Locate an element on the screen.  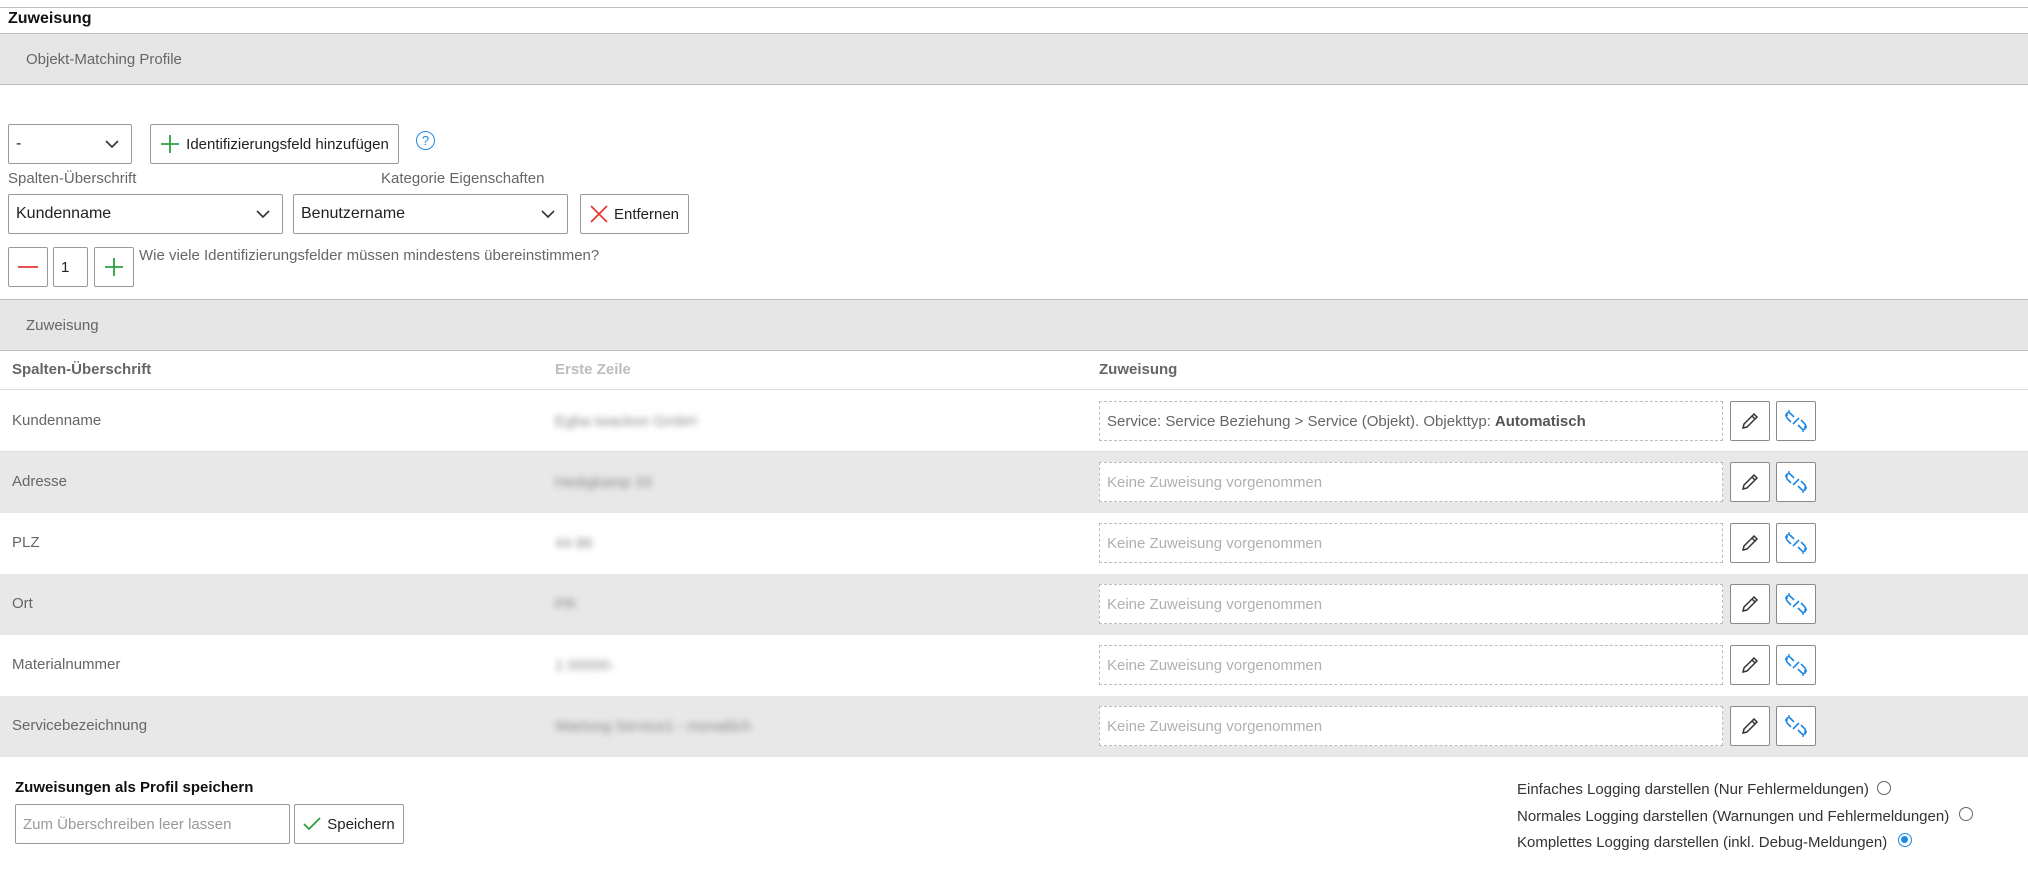
logging-radio-complete is located at coordinates (1905, 840).